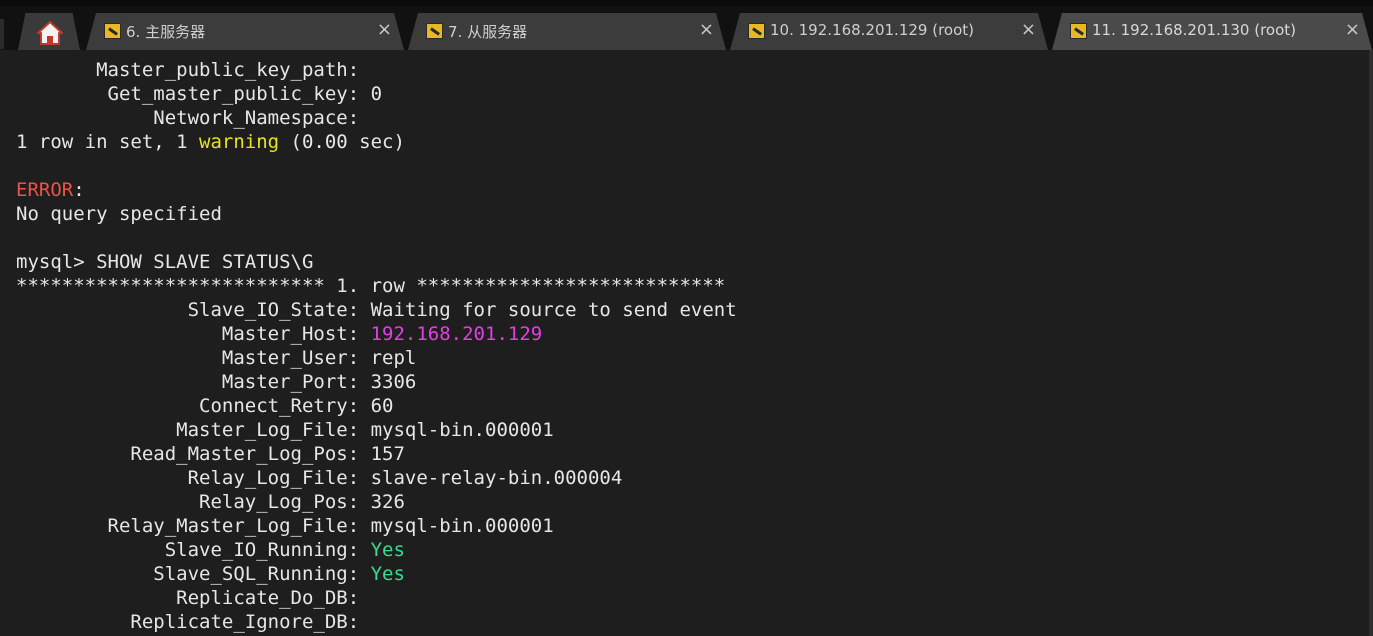  What do you see at coordinates (188, 478) in the screenshot?
I see `field-key: Relay_Log_File:` at bounding box center [188, 478].